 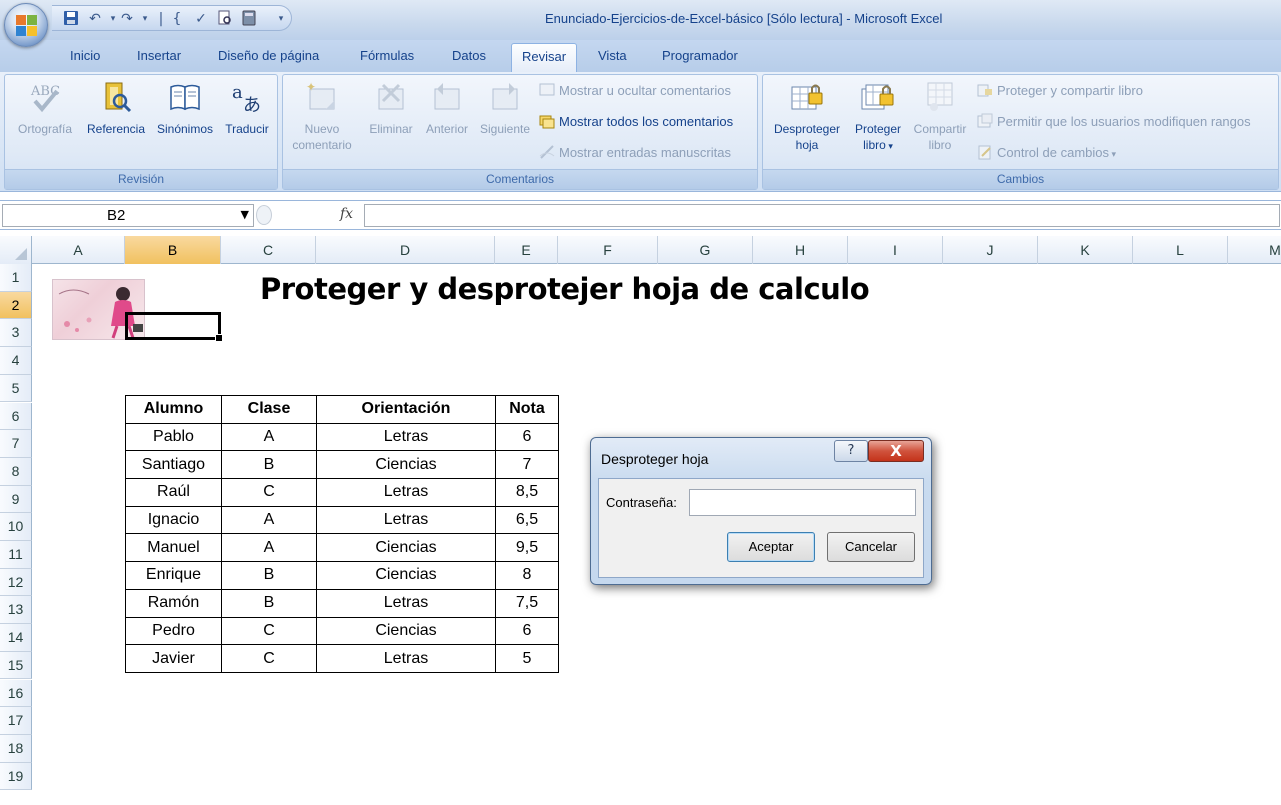 What do you see at coordinates (1046, 153) in the screenshot?
I see `control-cambios-button: Control de cambios ▾` at bounding box center [1046, 153].